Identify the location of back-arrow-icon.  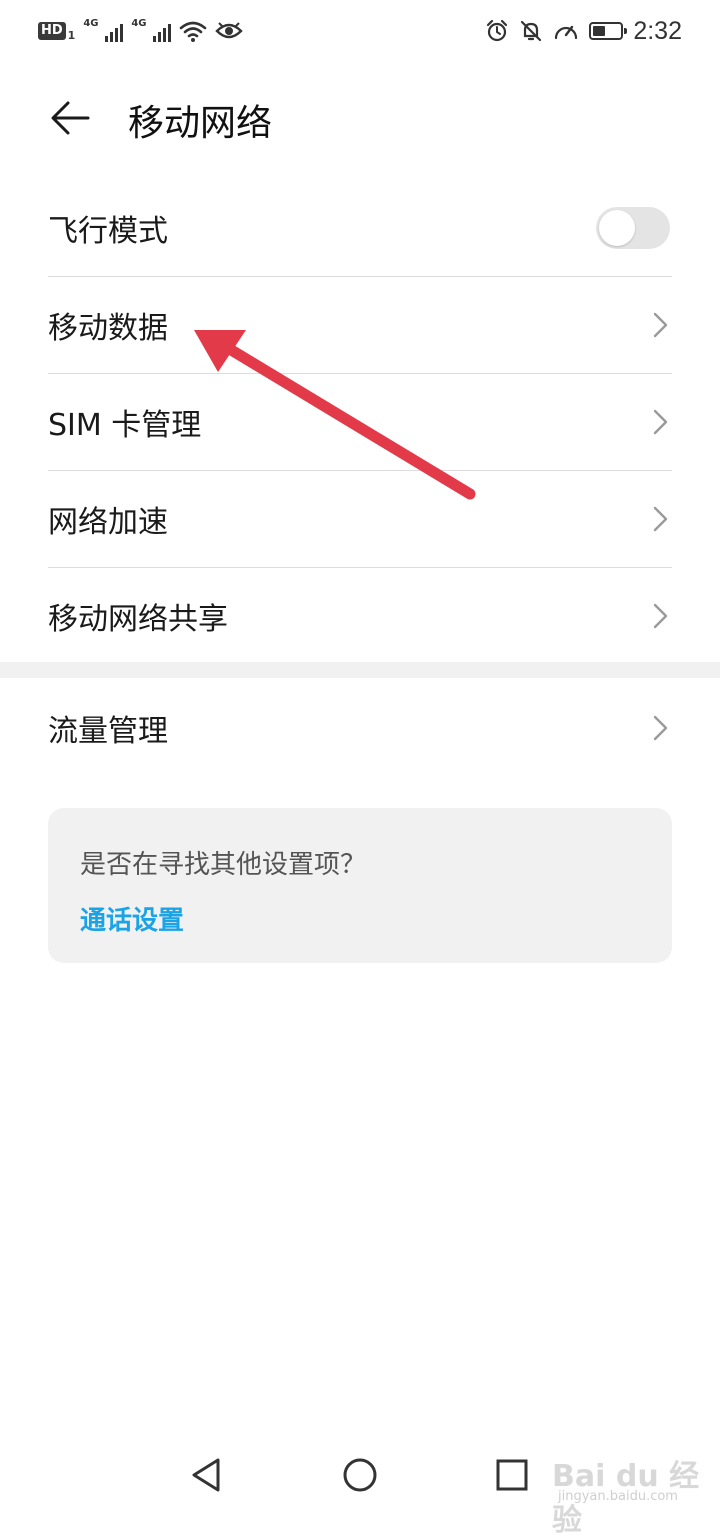
(70, 118).